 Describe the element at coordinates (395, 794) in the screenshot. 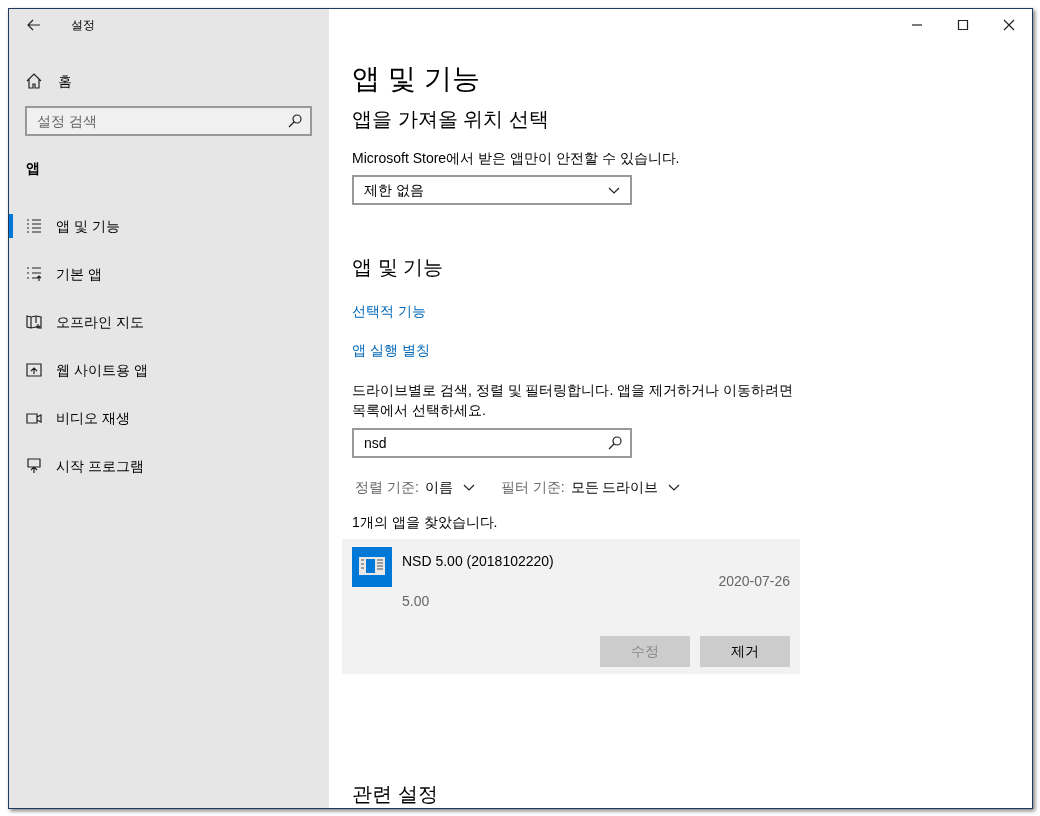

I see `section-heading: 관련 설정` at that location.